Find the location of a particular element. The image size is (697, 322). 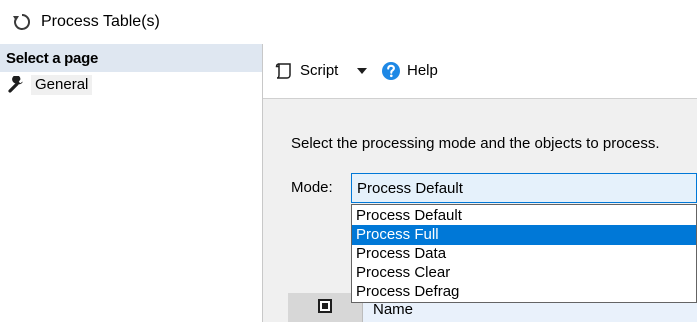

select-all-checkbox is located at coordinates (325, 306).